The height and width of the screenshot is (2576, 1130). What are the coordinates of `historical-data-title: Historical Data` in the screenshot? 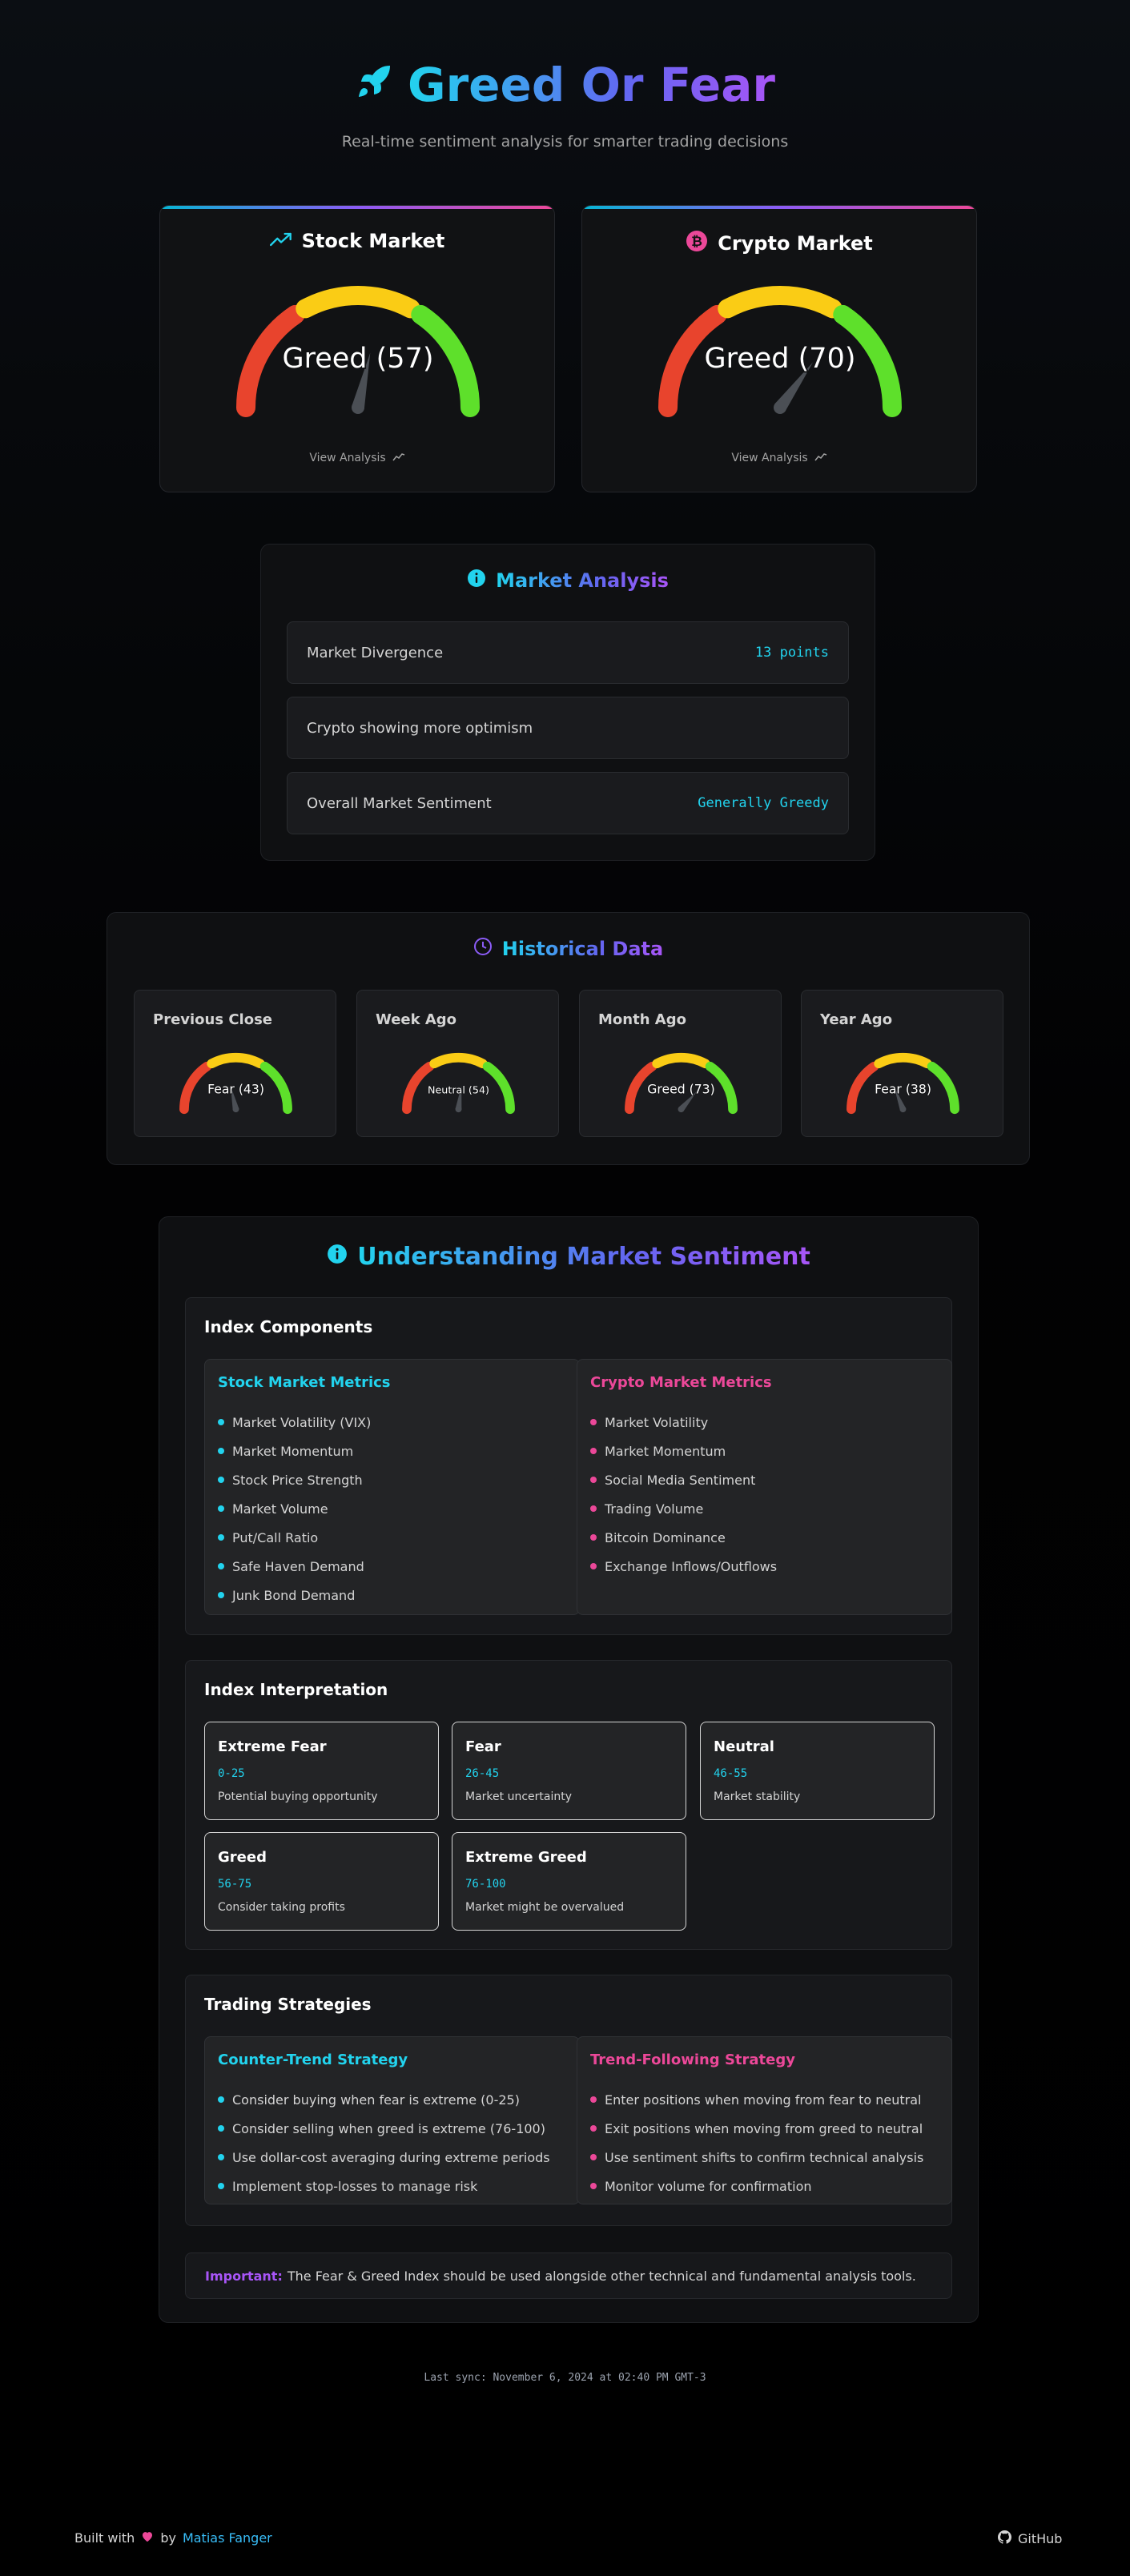 It's located at (582, 949).